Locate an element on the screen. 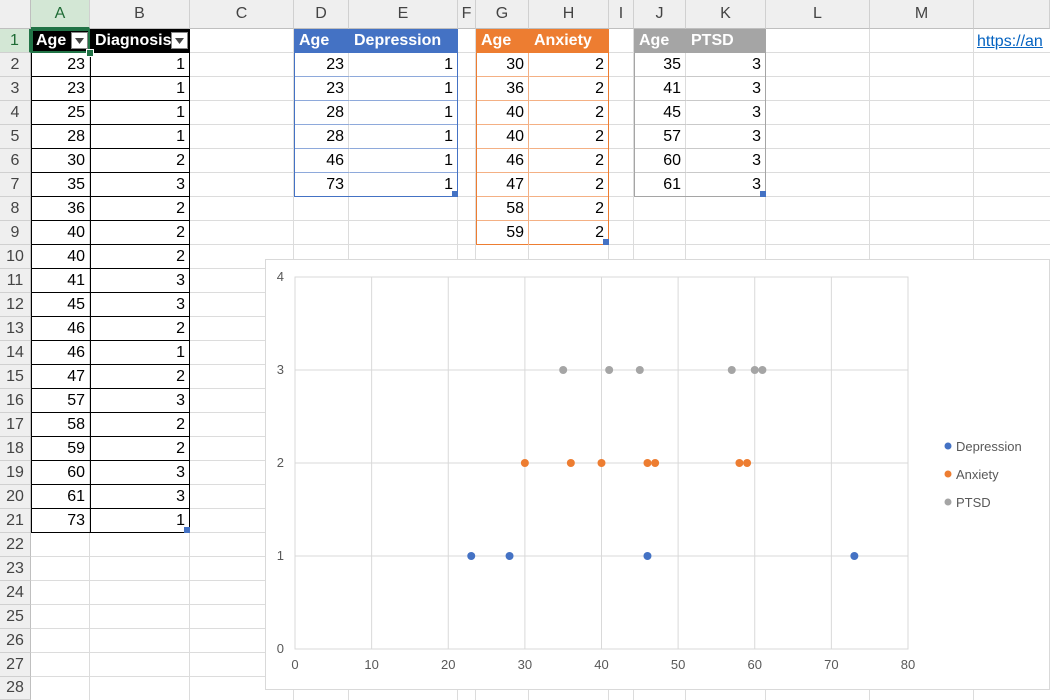  column-header-f: F is located at coordinates (467, 14).